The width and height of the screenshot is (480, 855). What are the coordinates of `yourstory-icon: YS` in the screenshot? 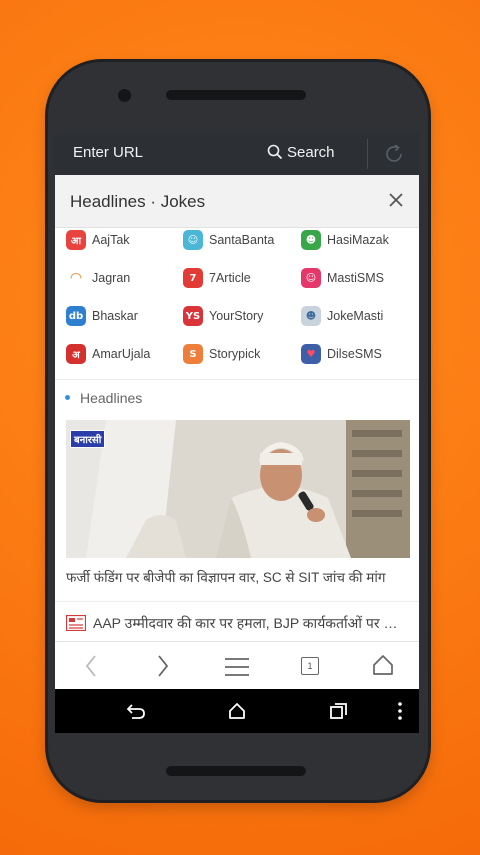 It's located at (193, 316).